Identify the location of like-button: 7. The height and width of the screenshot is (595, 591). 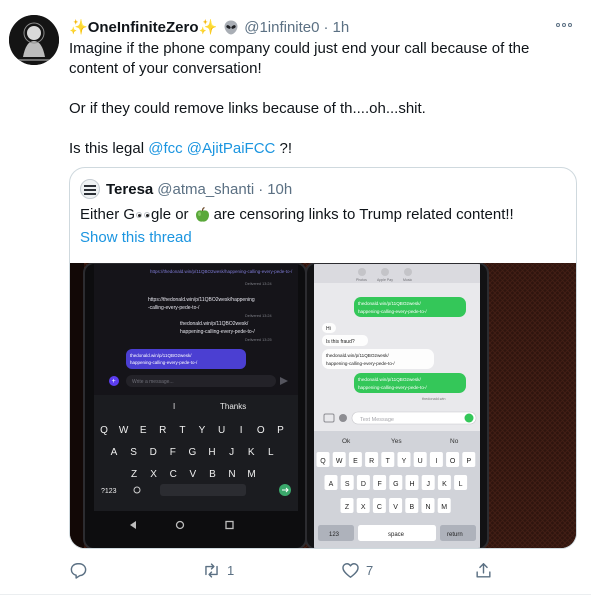
(357, 570).